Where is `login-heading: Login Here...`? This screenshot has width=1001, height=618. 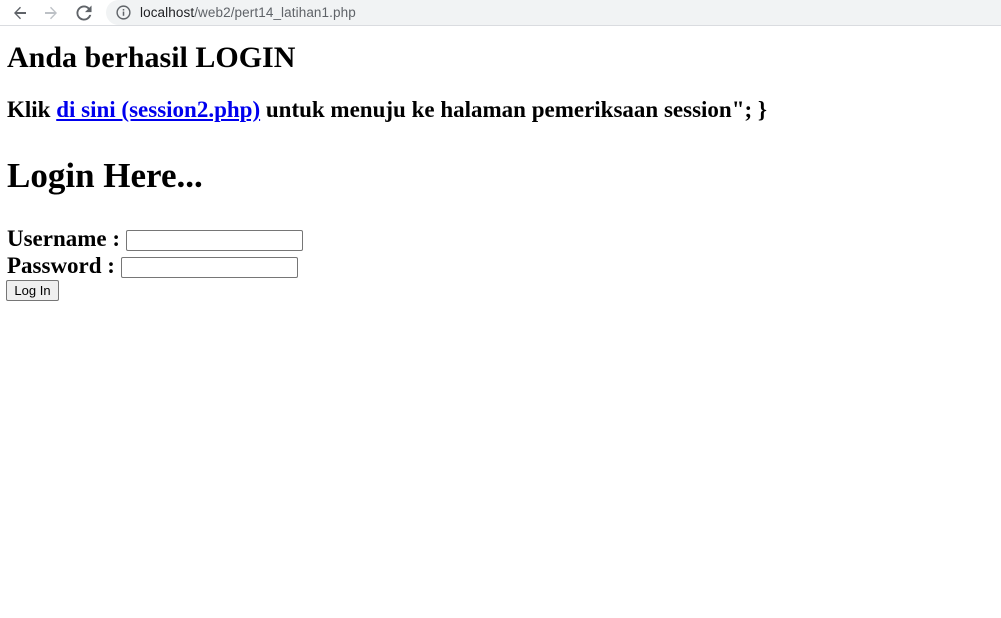 login-heading: Login Here... is located at coordinates (105, 175).